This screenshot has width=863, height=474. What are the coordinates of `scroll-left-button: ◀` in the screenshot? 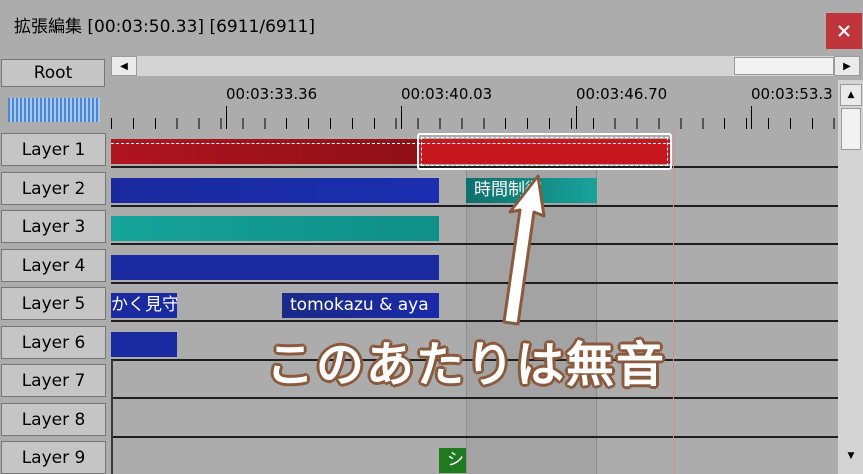 It's located at (124, 66).